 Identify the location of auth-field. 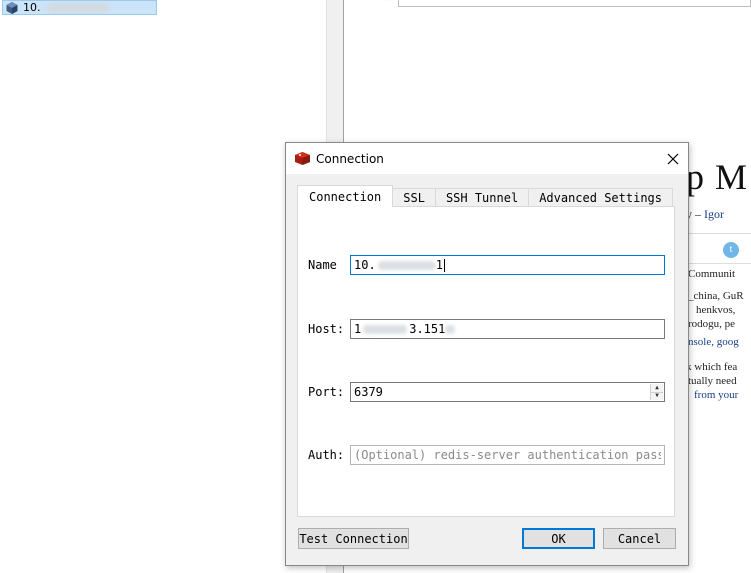
(507, 455).